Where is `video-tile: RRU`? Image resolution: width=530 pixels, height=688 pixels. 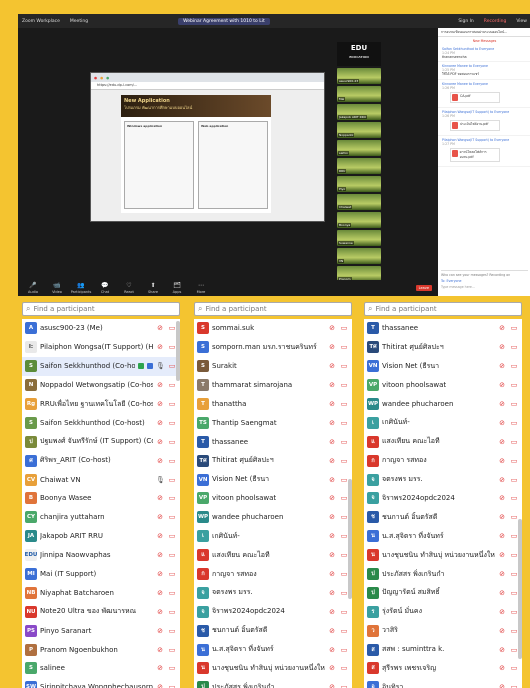
video-tile: RRU is located at coordinates (359, 166).